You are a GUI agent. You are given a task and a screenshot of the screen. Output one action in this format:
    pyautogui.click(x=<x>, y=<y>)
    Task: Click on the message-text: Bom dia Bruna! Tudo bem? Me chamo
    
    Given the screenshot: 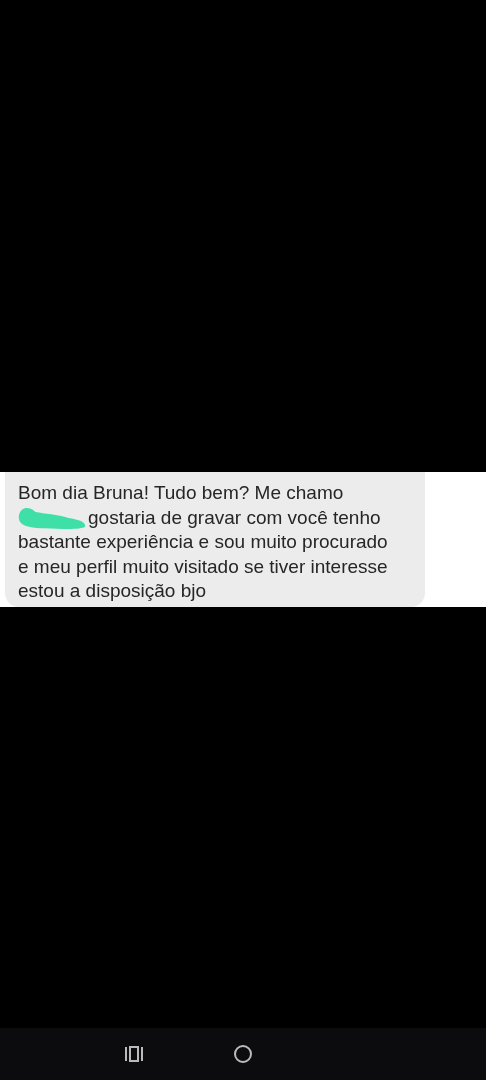 What is the action you would take?
    pyautogui.click(x=181, y=493)
    